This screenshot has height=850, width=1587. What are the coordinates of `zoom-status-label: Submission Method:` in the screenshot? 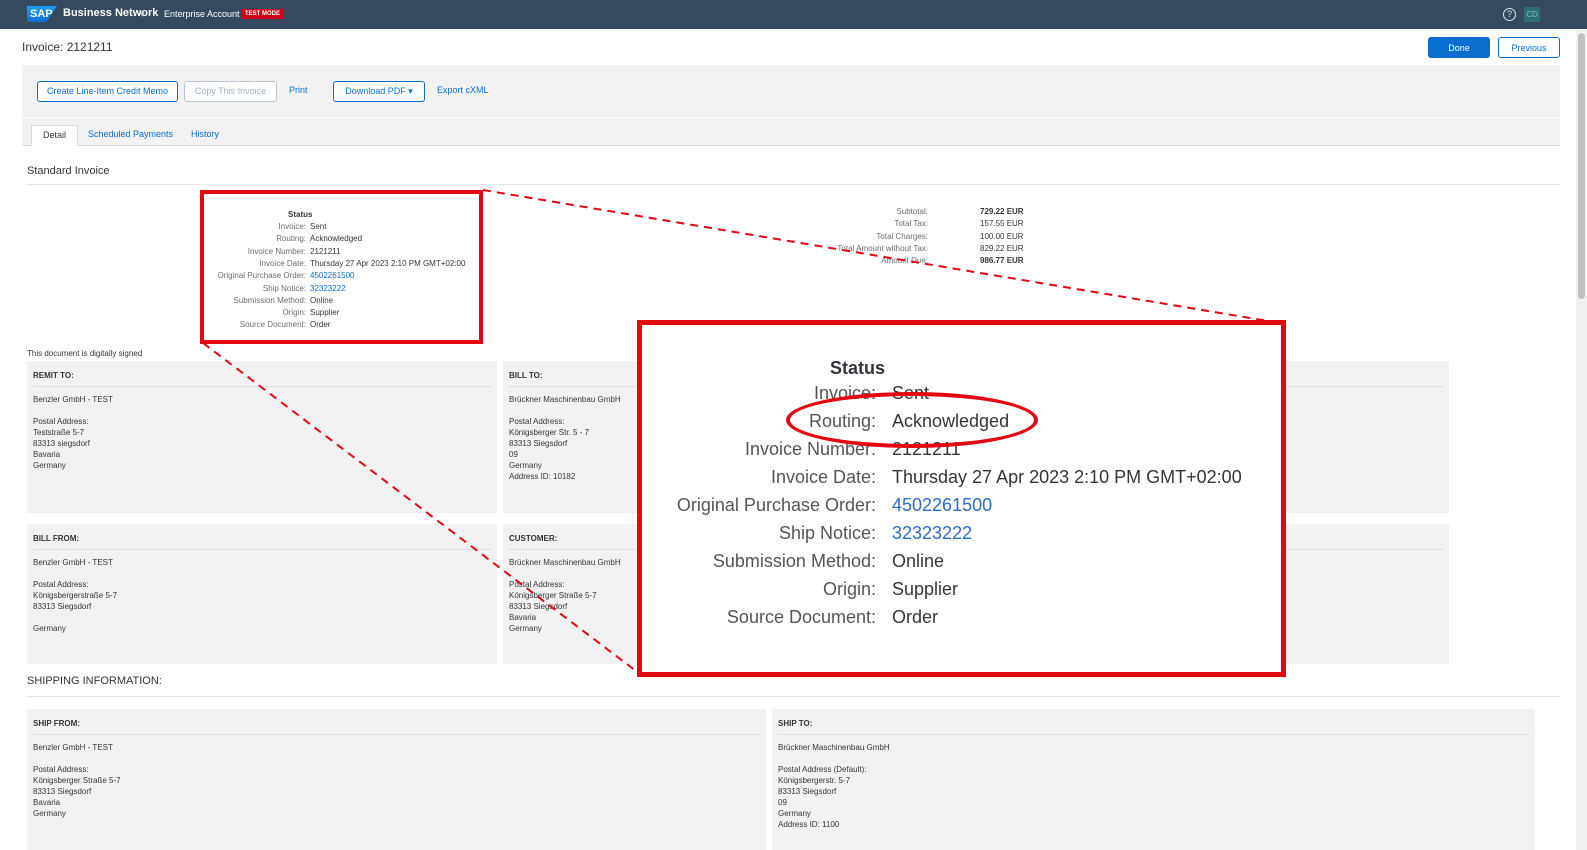 It's located at (794, 561).